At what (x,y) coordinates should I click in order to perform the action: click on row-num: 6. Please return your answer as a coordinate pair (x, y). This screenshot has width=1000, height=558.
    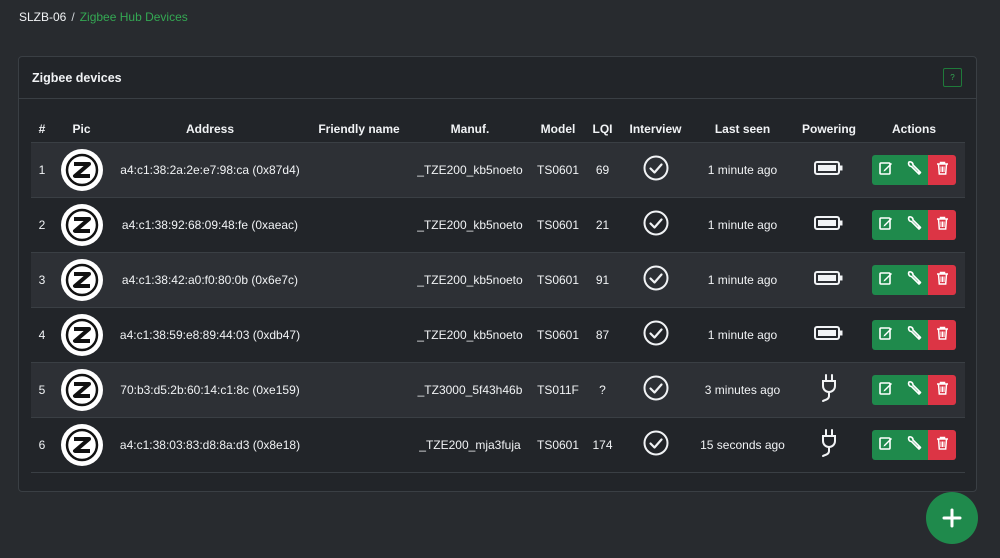
    Looking at the image, I should click on (42, 444).